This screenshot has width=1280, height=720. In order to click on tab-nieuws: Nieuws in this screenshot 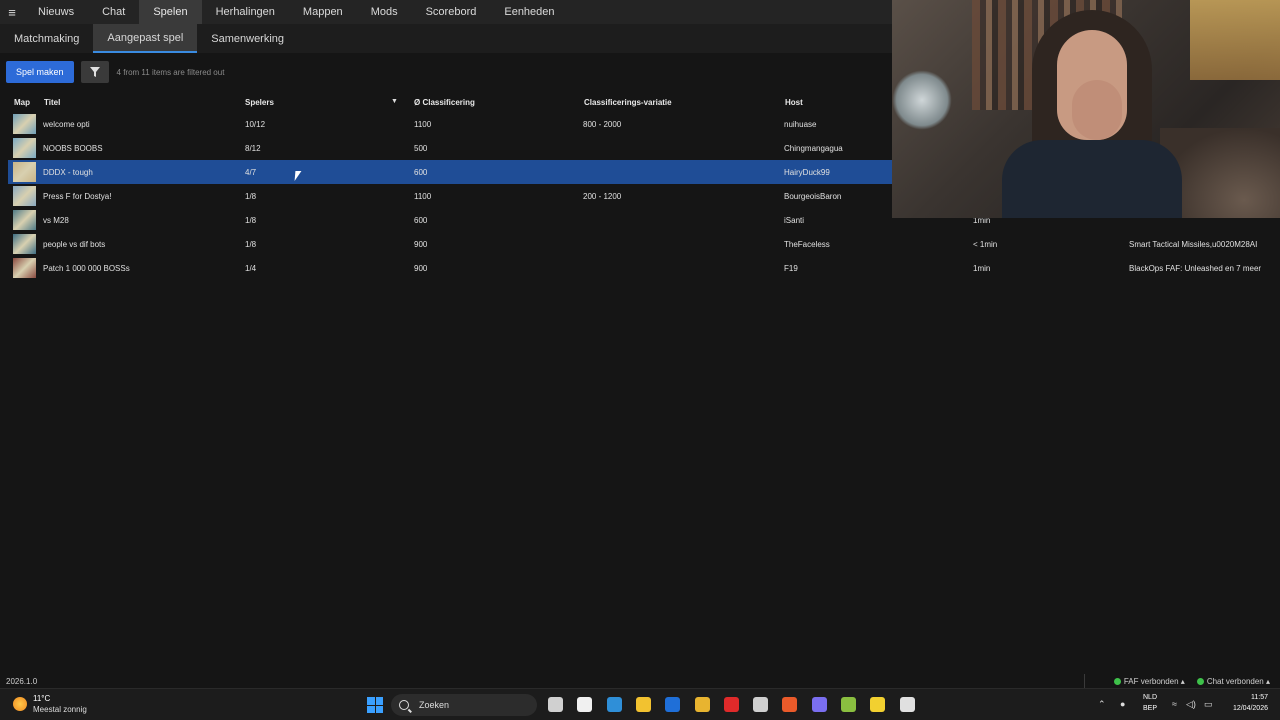, I will do `click(56, 12)`.